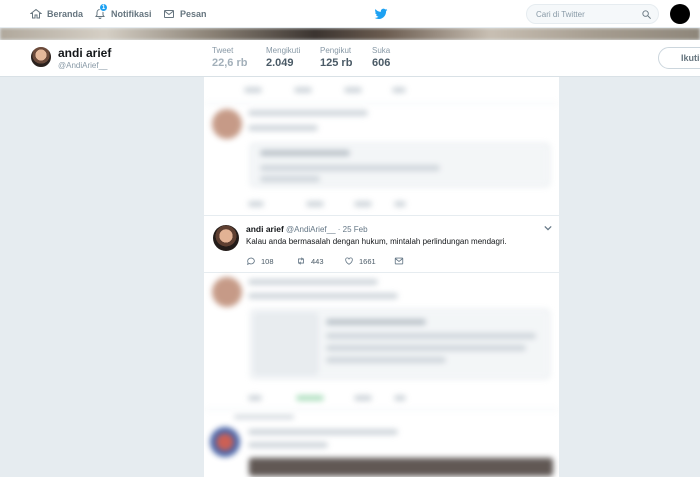  I want to click on reply-icon, so click(251, 261).